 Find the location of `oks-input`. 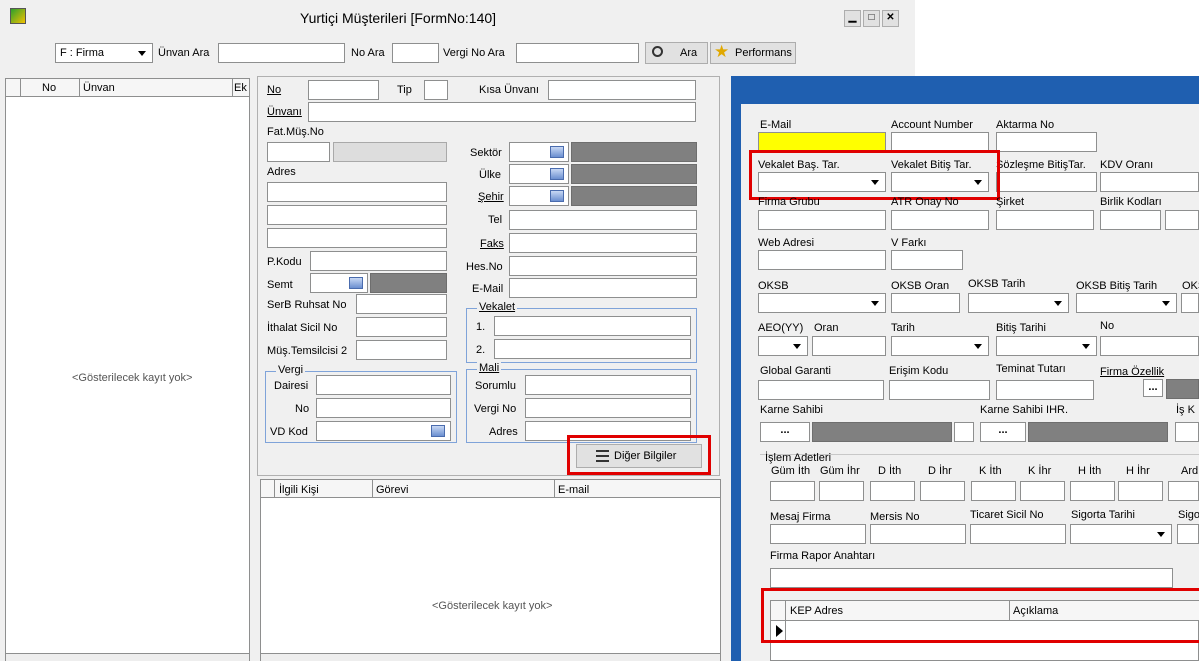

oks-input is located at coordinates (1190, 303).